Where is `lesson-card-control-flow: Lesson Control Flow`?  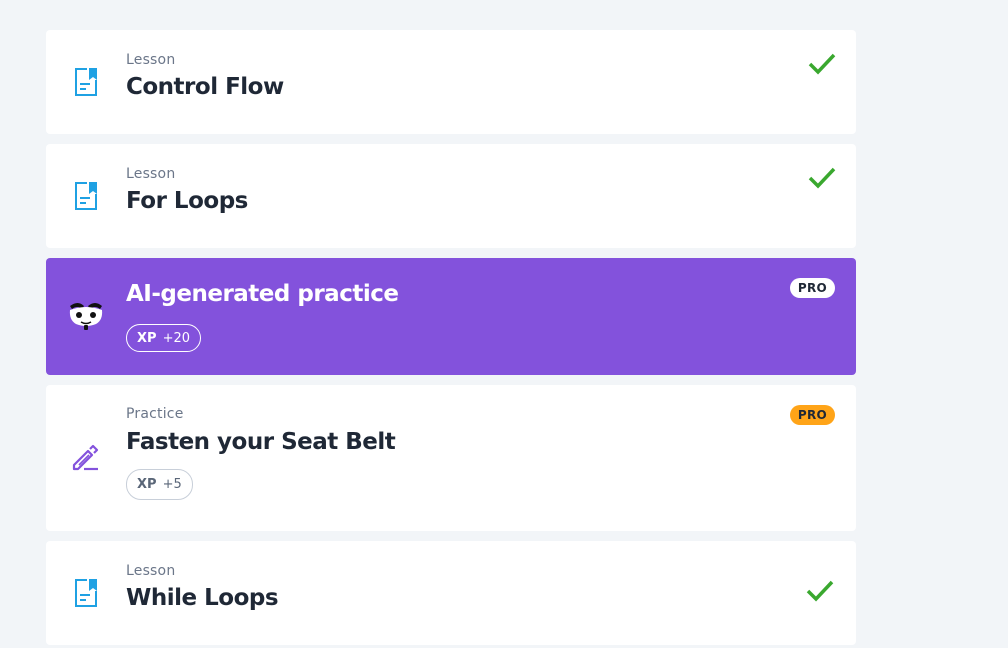
lesson-card-control-flow: Lesson Control Flow is located at coordinates (451, 82).